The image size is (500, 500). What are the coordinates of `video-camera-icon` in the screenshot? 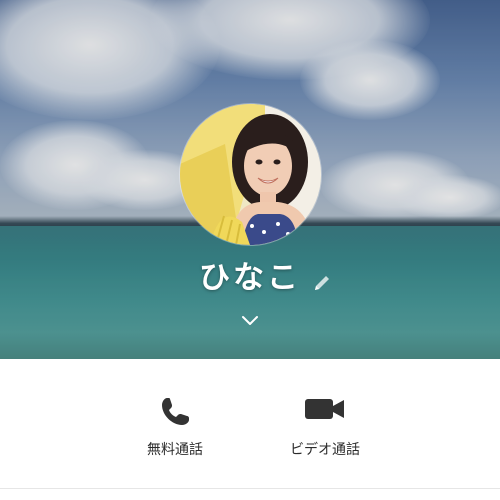 It's located at (324, 409).